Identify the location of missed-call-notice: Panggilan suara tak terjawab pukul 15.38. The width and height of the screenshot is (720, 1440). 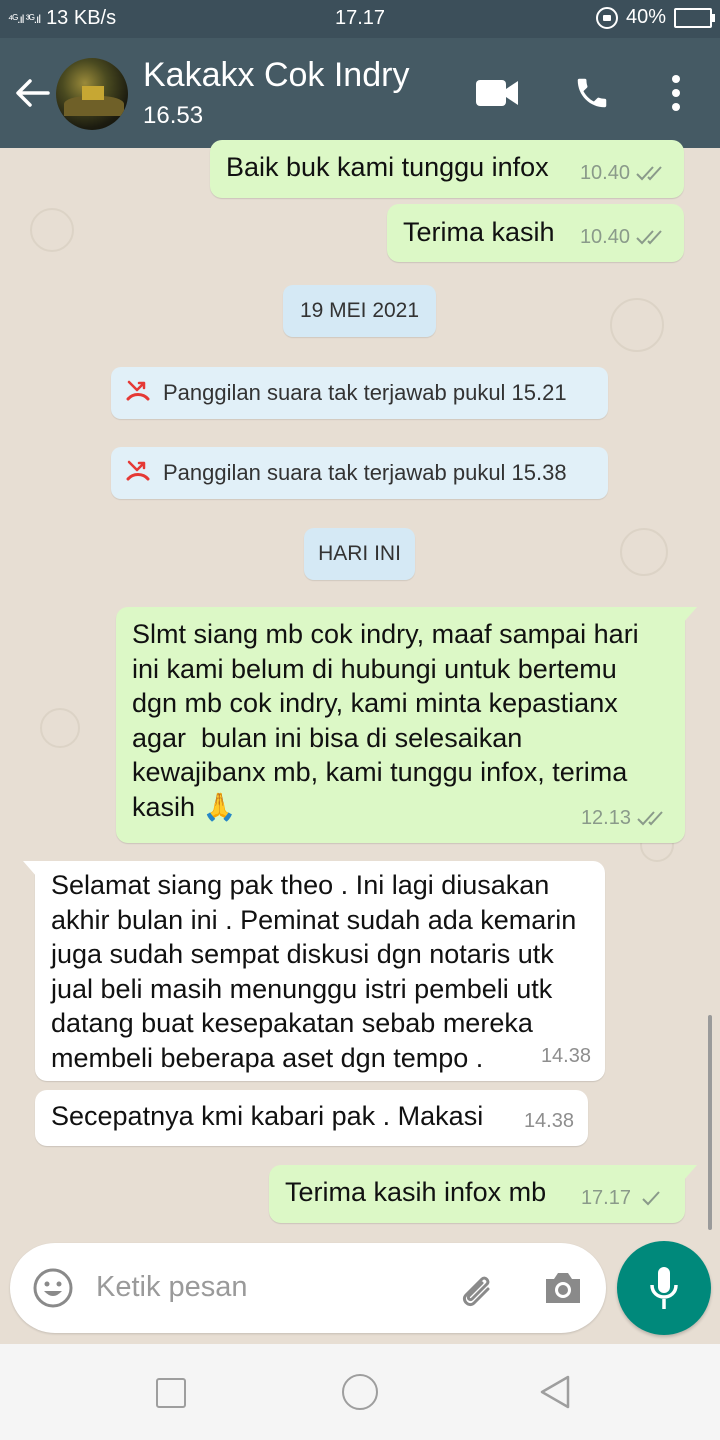
(359, 473).